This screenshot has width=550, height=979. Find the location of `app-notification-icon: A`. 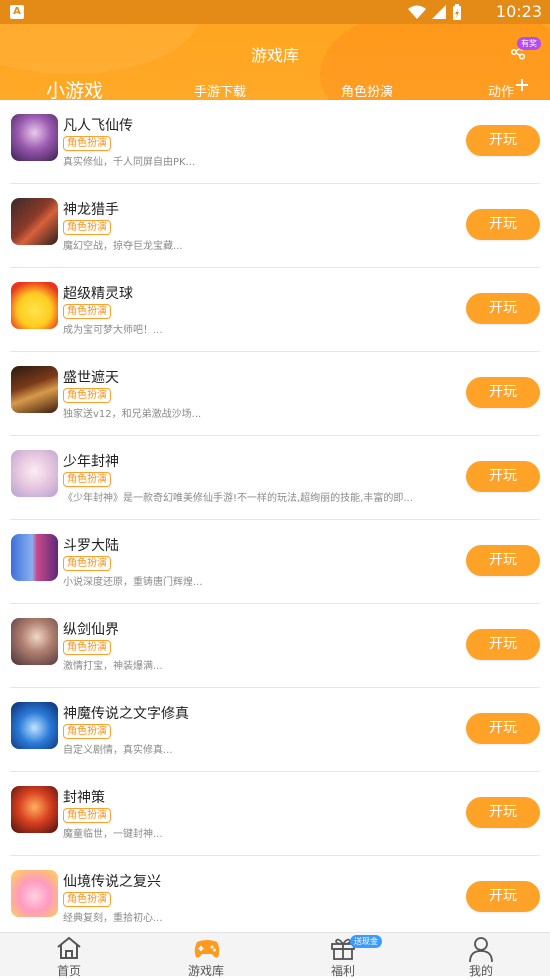

app-notification-icon: A is located at coordinates (17, 12).